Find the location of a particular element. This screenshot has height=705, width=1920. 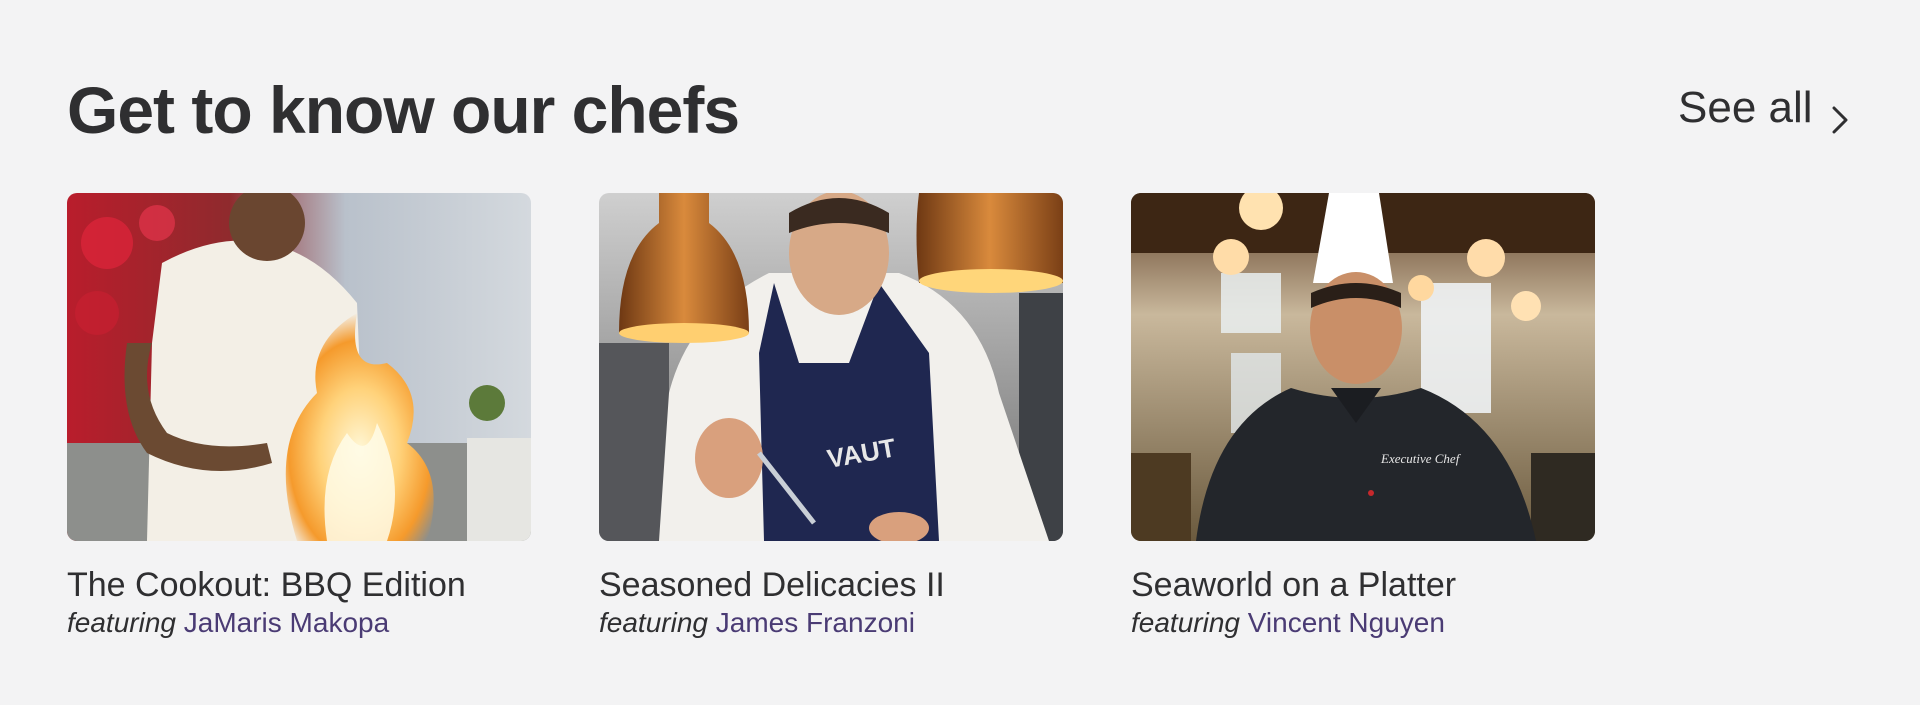

bbq-chef-photo is located at coordinates (299, 367).